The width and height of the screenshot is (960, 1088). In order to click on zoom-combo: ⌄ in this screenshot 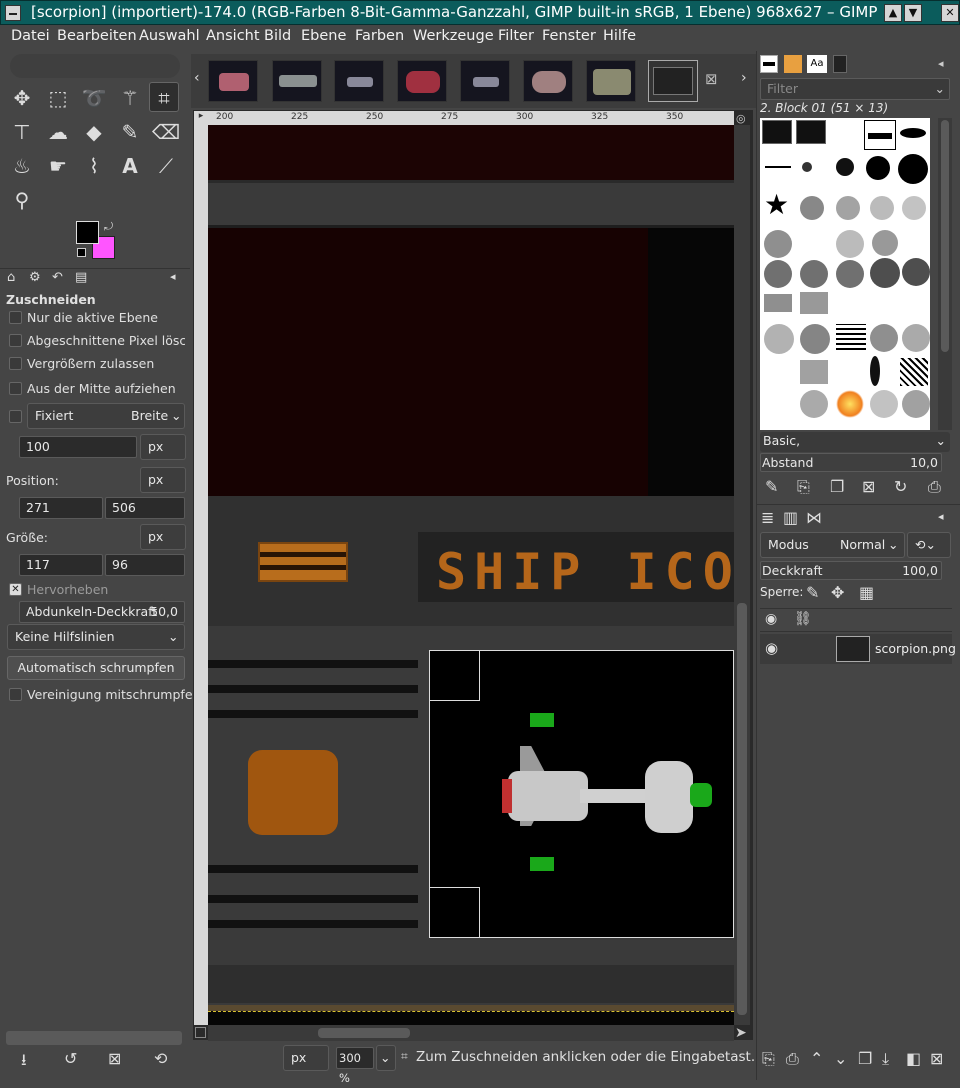, I will do `click(386, 1058)`.